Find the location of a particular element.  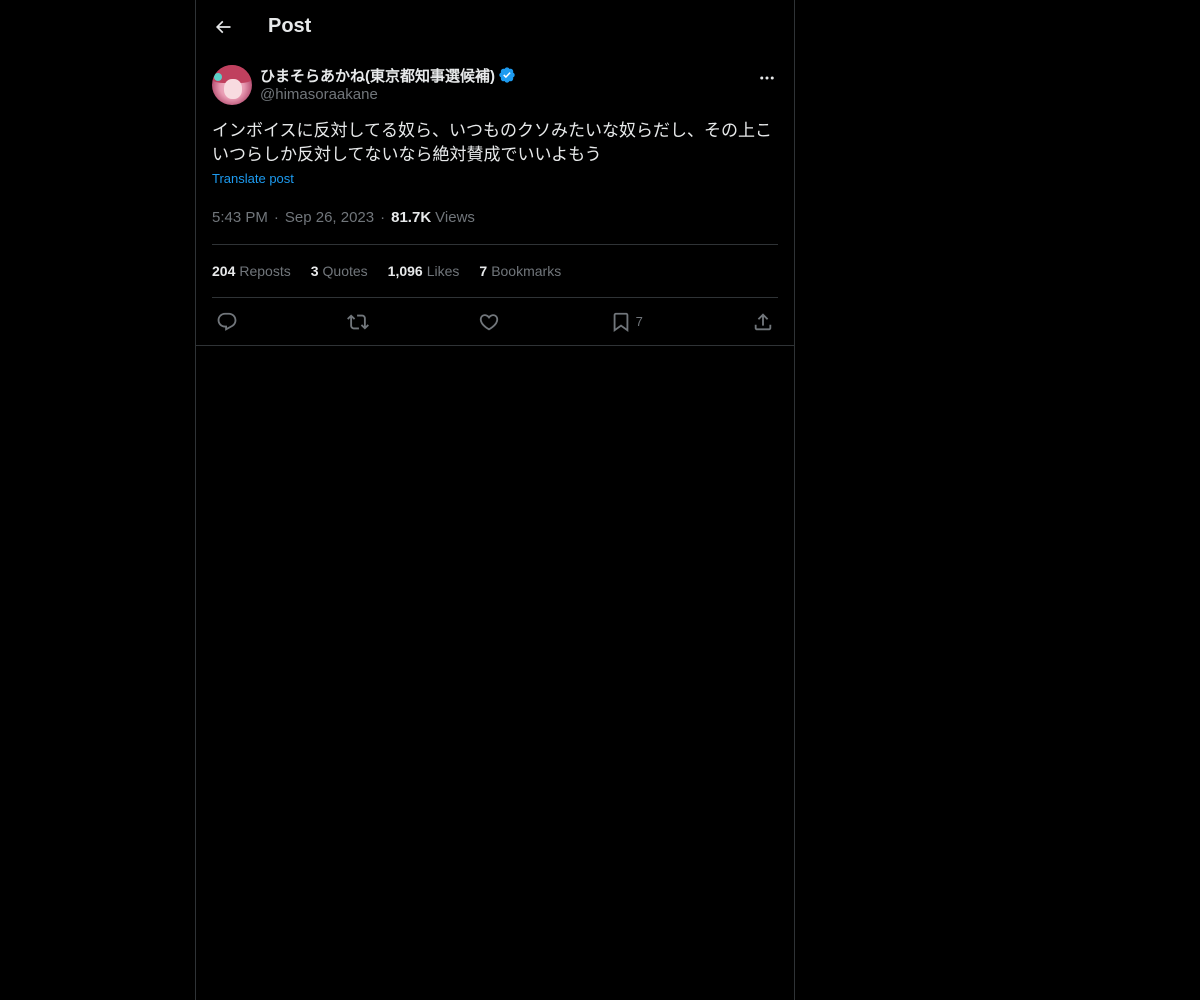

author-names: ひまそらあかね(東京都知事選候補) @himasoraakane is located at coordinates (388, 84).